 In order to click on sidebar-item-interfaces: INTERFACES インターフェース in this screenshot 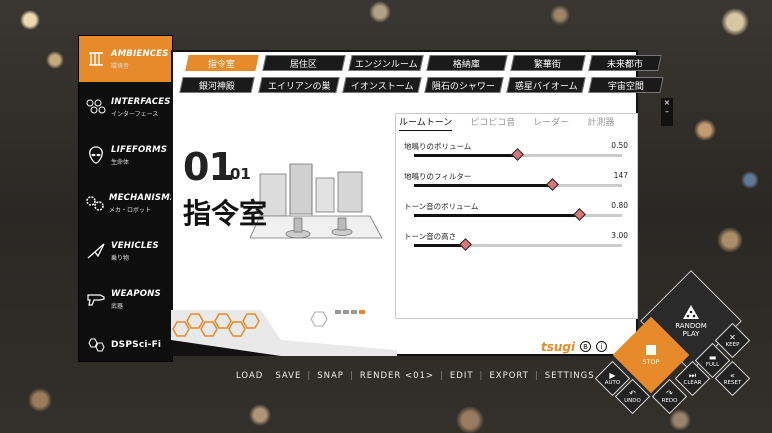, I will do `click(125, 107)`.